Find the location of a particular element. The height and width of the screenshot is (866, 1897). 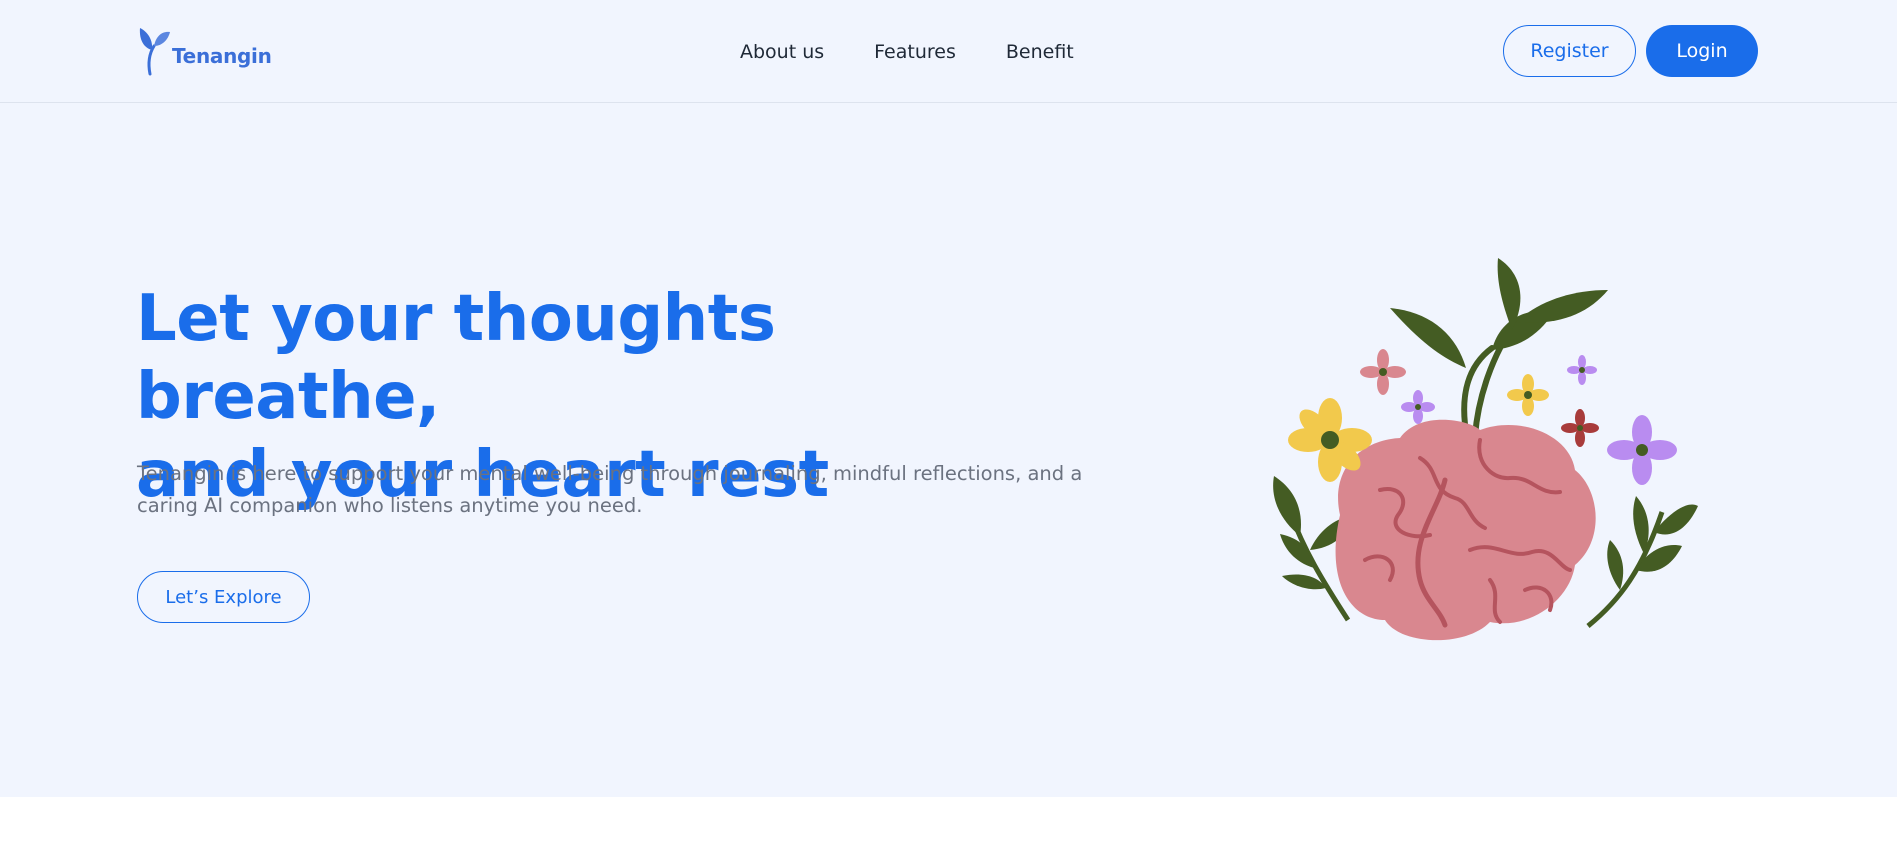

brand-name: Tenangin is located at coordinates (222, 56).